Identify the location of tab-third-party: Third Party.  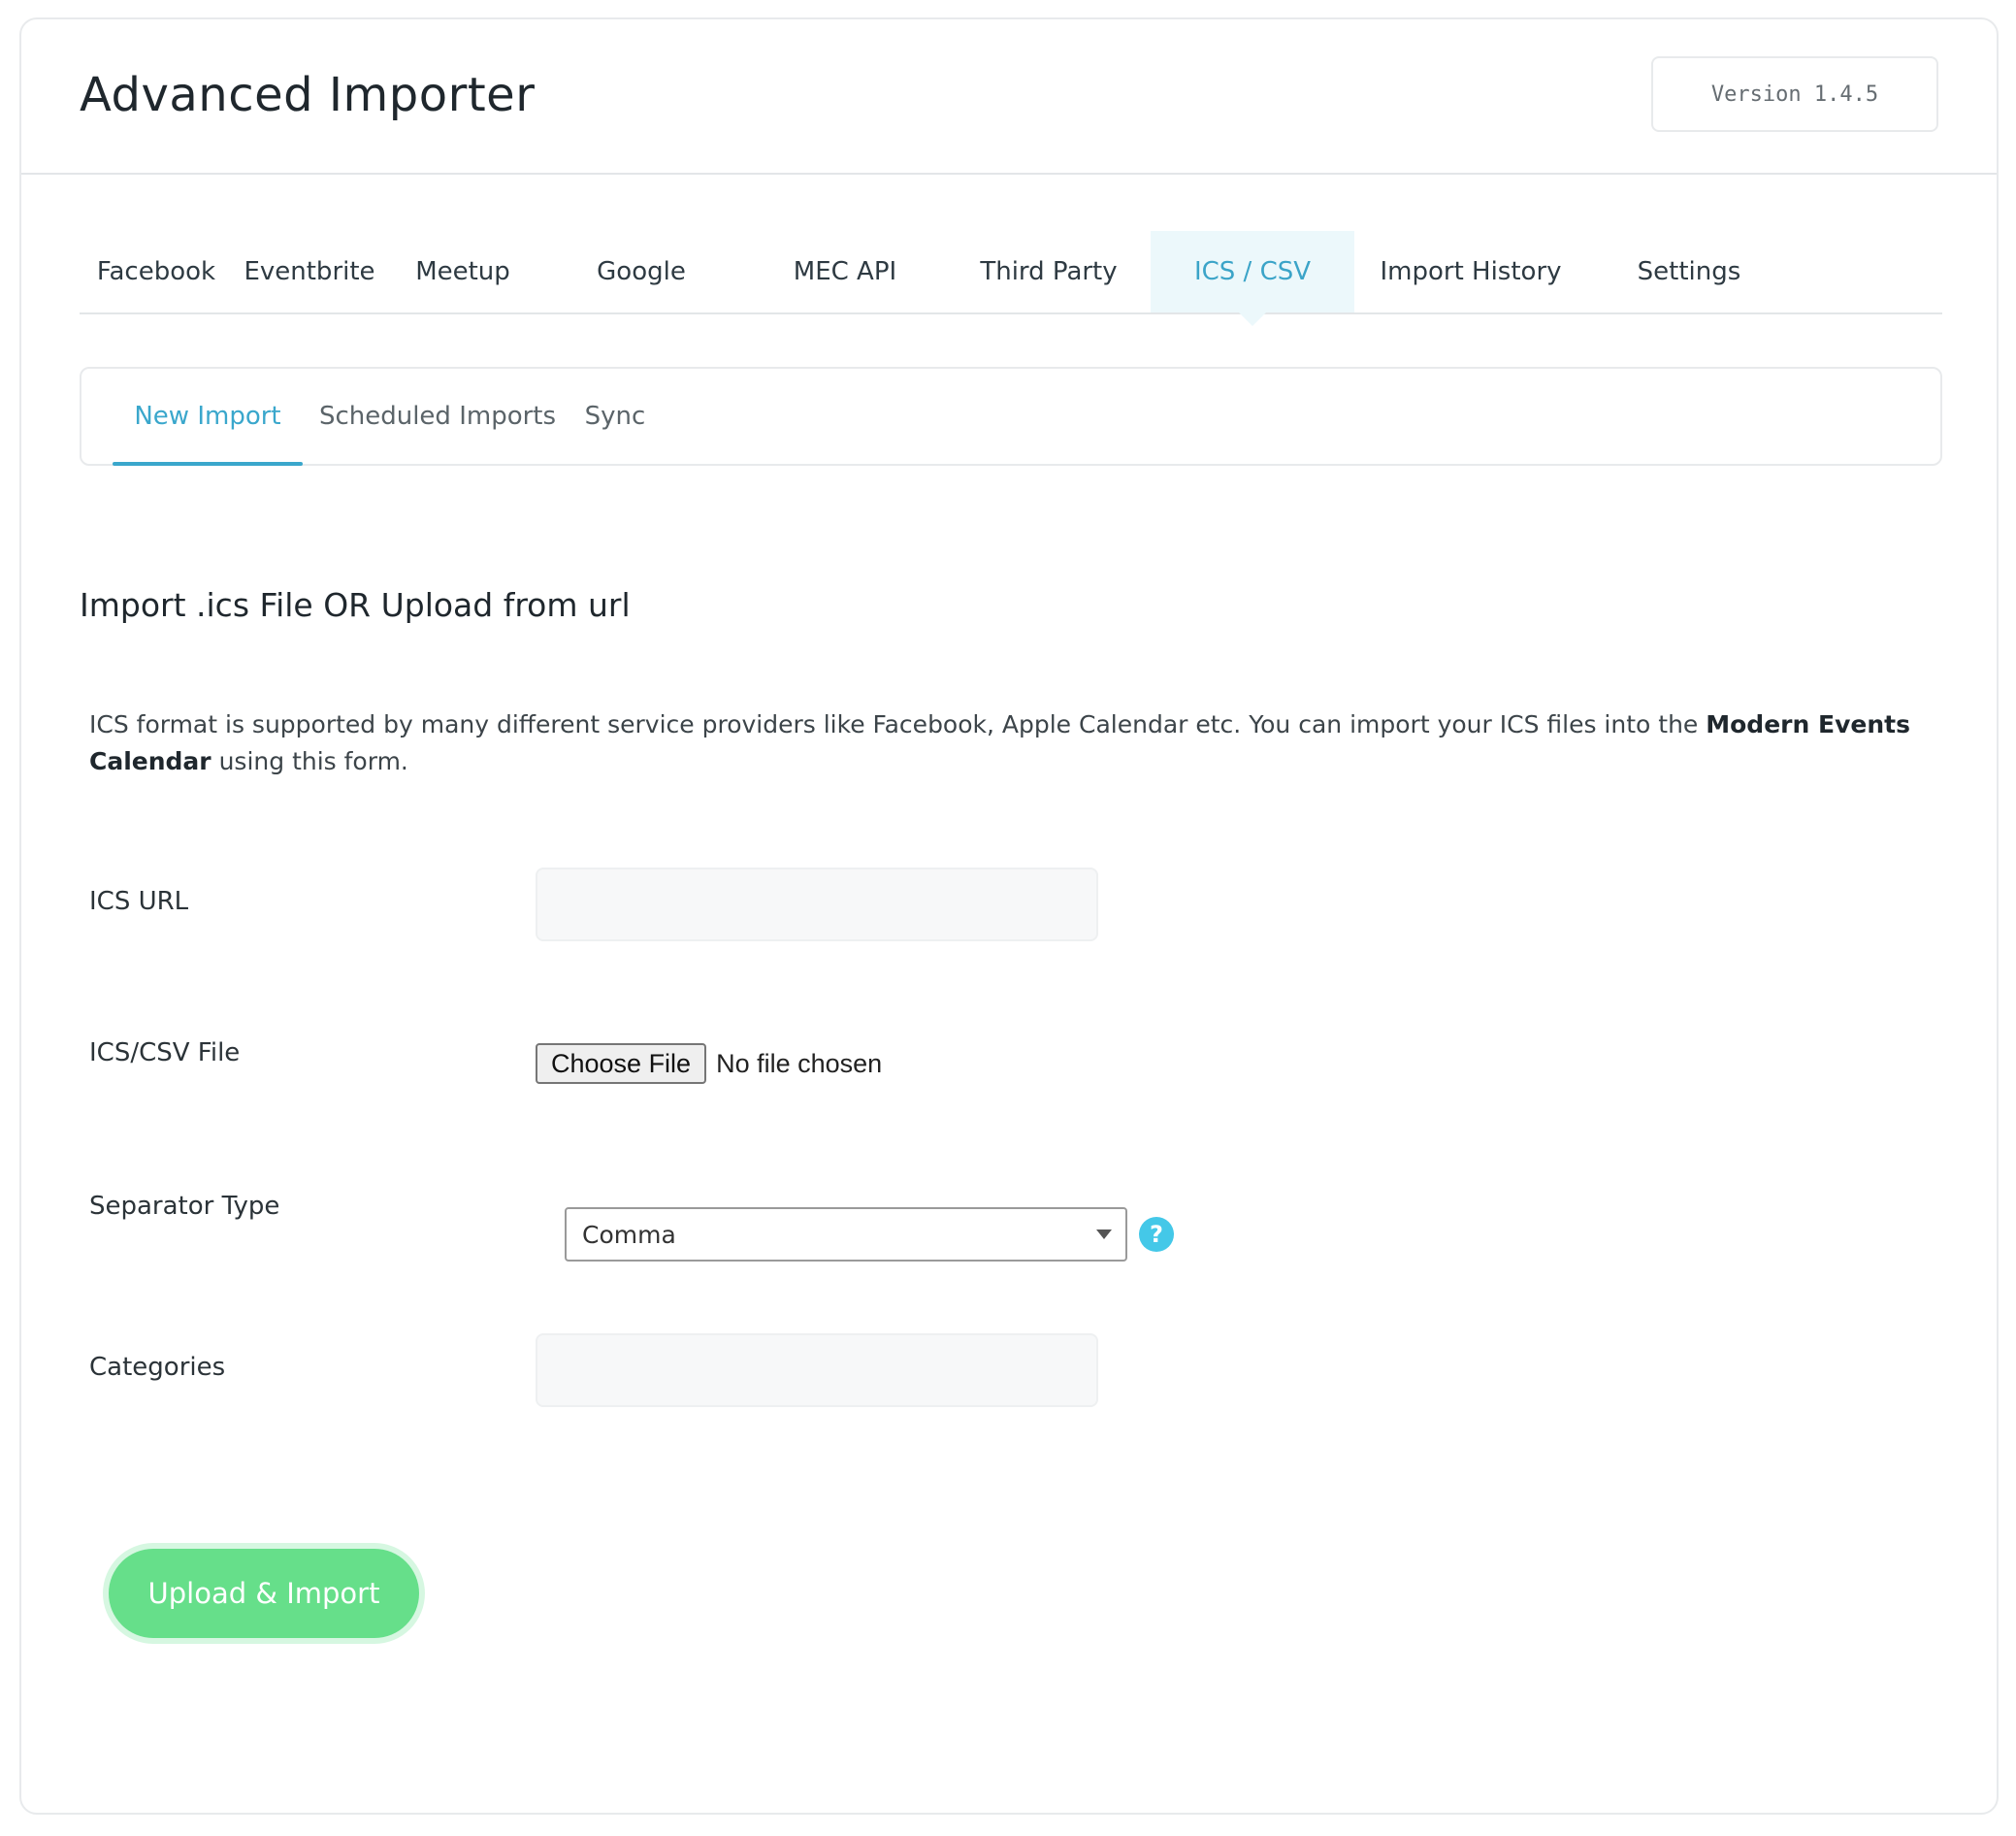
(1049, 271).